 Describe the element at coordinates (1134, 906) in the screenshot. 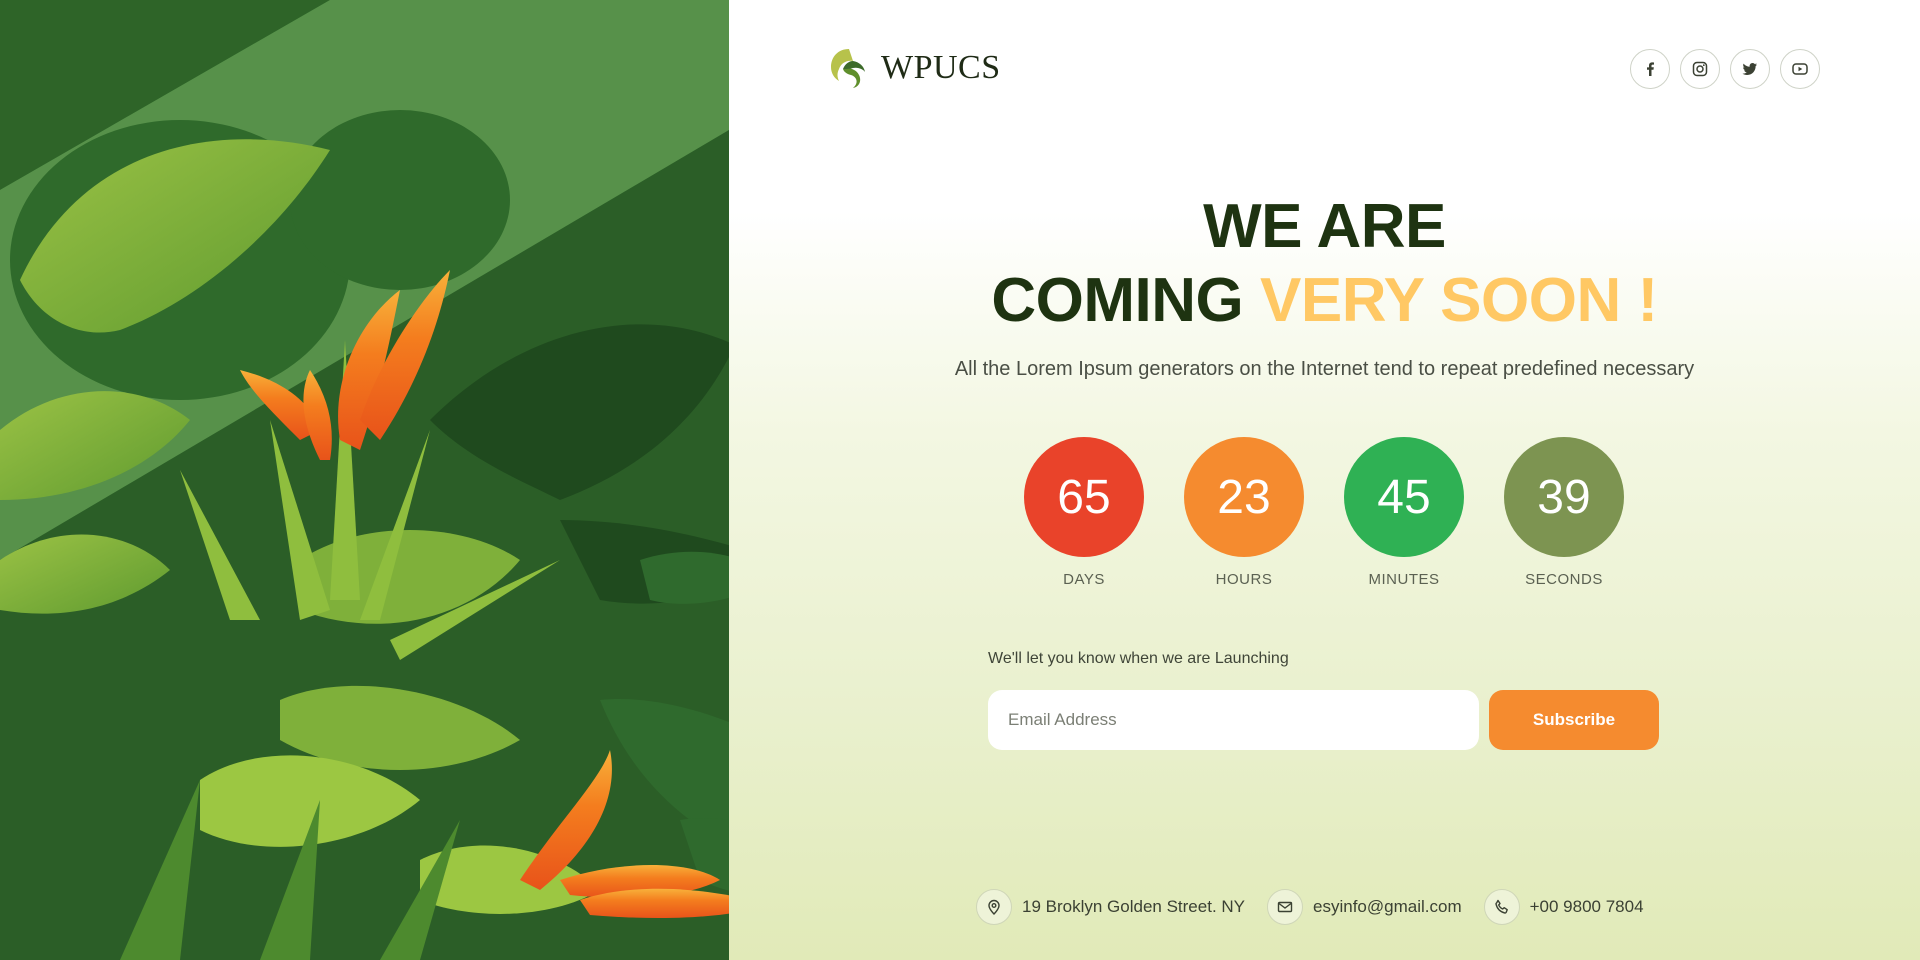

I see `address-text: 19 Broklyn Golden Street. NY` at that location.